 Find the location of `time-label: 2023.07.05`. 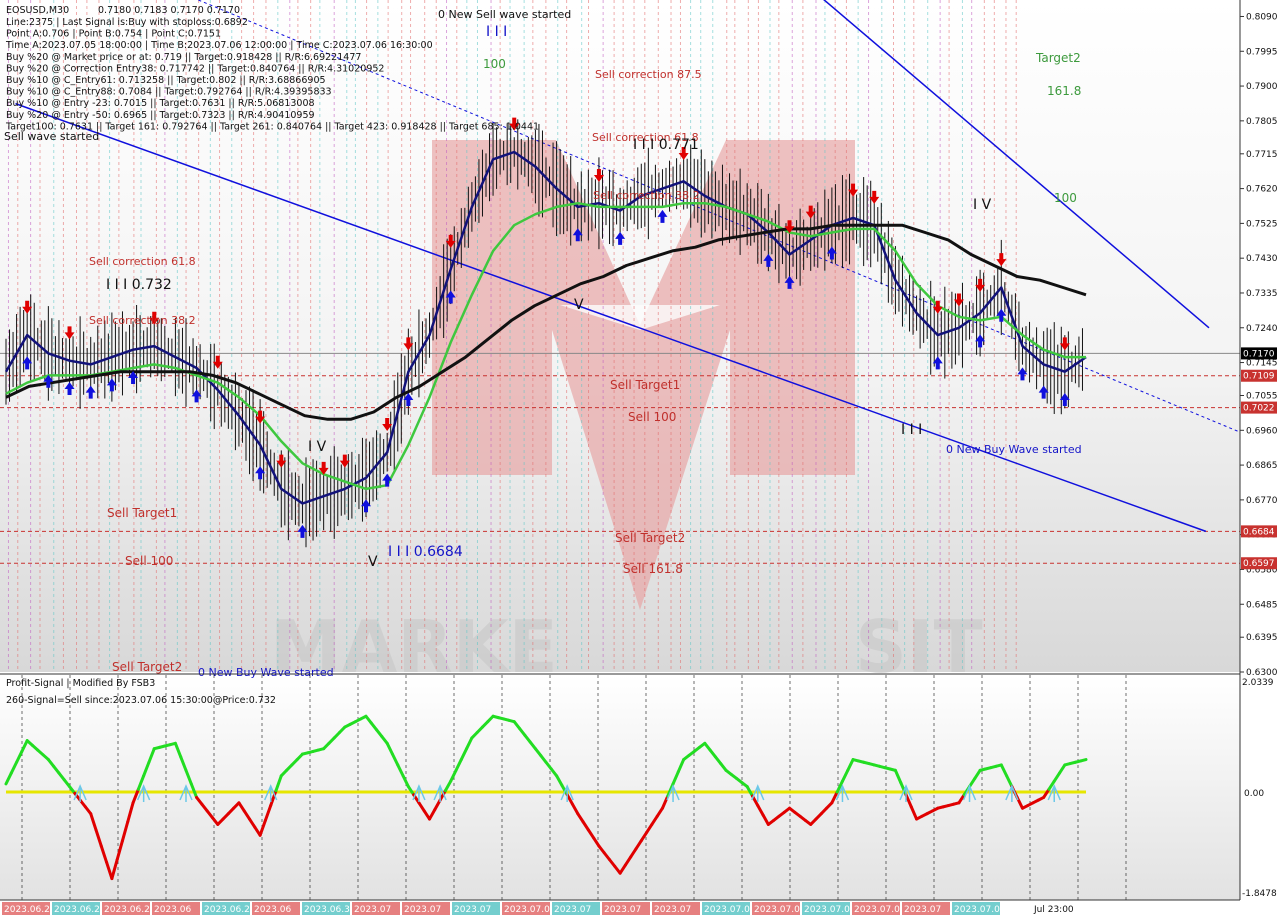

time-label: 2023.07.05 is located at coordinates (780, 910).